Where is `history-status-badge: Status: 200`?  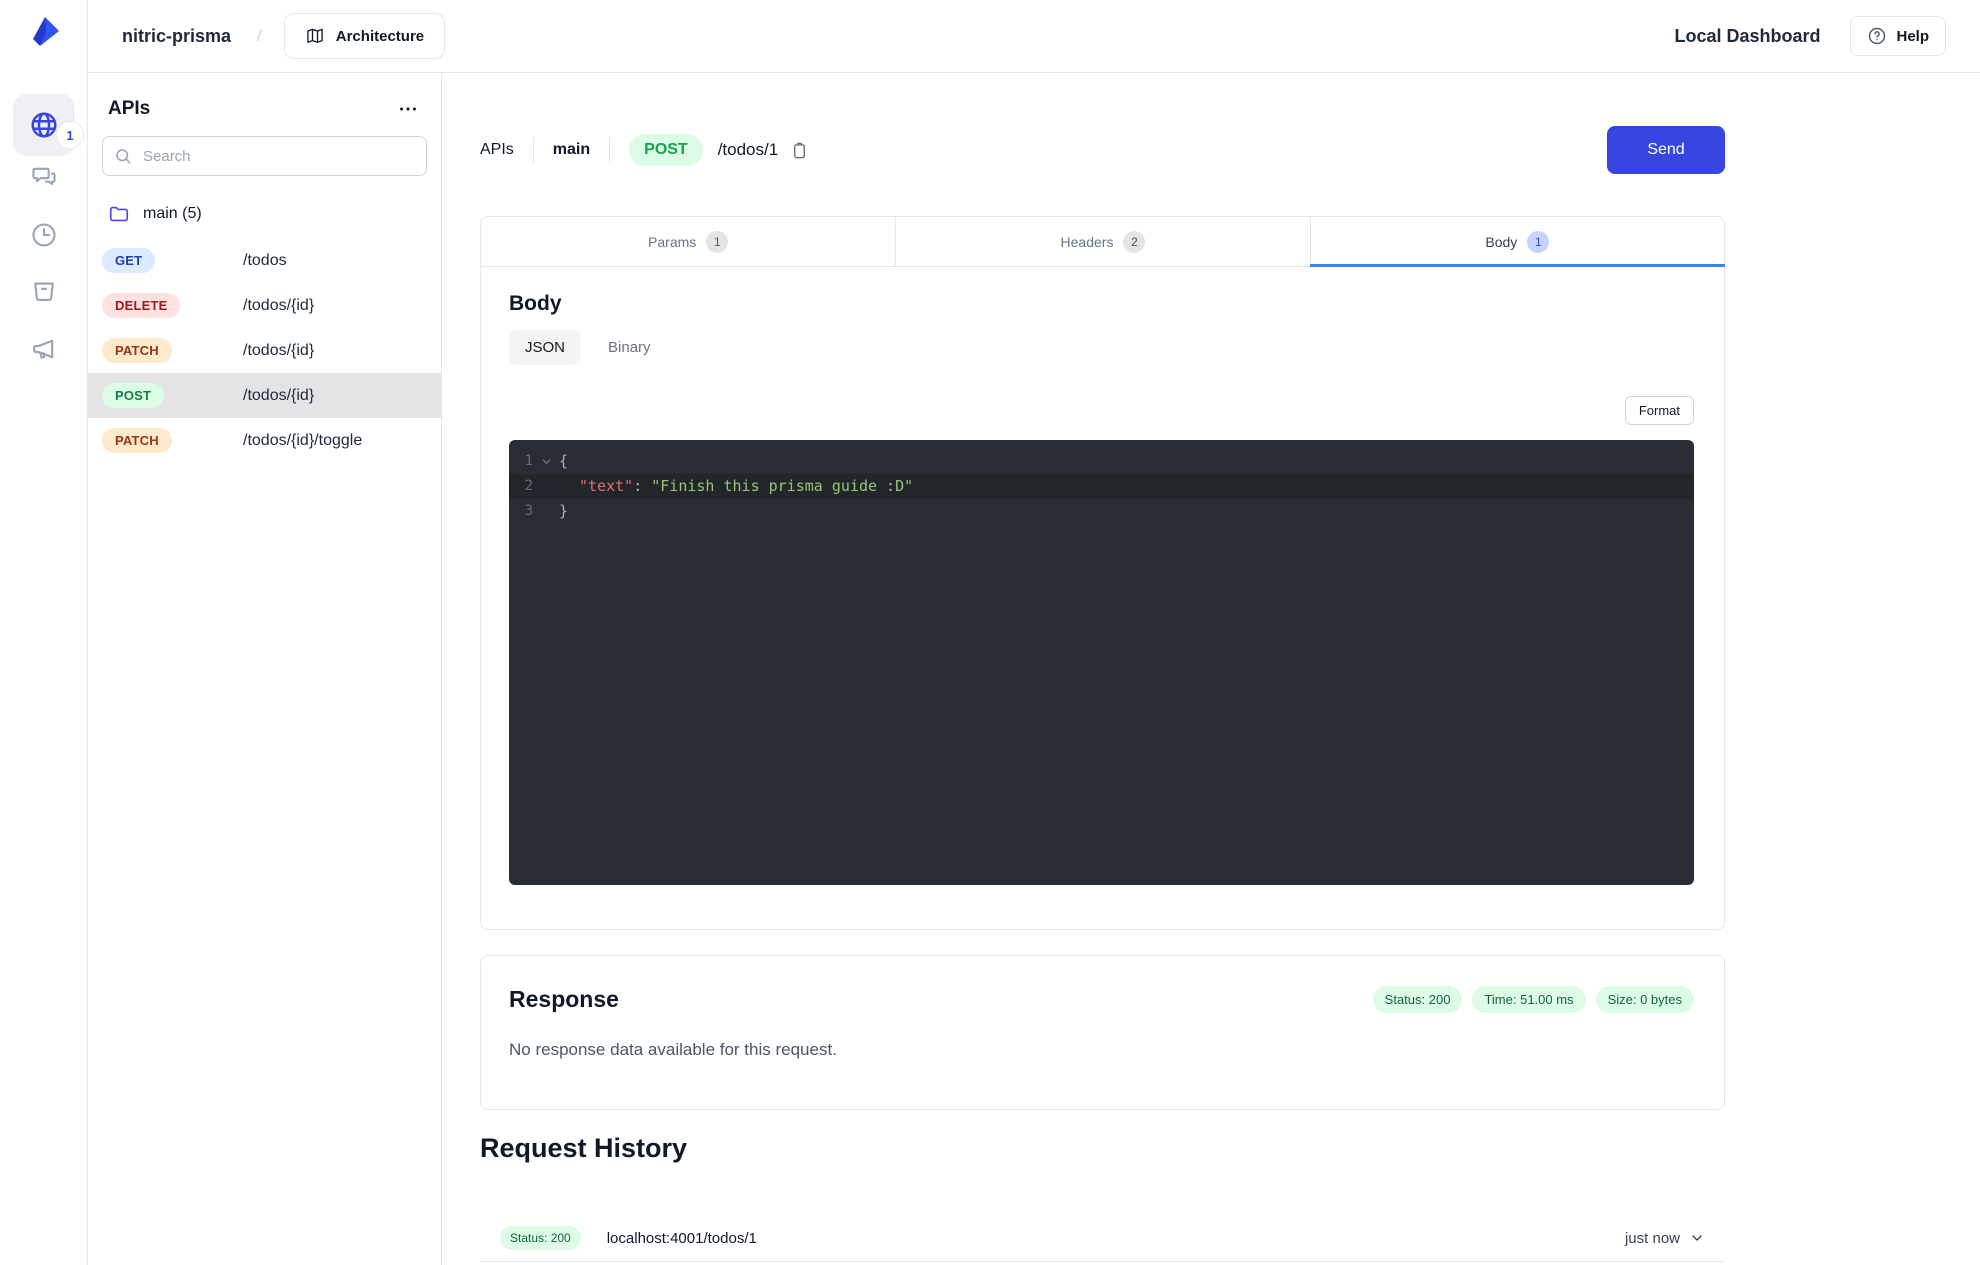
history-status-badge: Status: 200 is located at coordinates (540, 1238).